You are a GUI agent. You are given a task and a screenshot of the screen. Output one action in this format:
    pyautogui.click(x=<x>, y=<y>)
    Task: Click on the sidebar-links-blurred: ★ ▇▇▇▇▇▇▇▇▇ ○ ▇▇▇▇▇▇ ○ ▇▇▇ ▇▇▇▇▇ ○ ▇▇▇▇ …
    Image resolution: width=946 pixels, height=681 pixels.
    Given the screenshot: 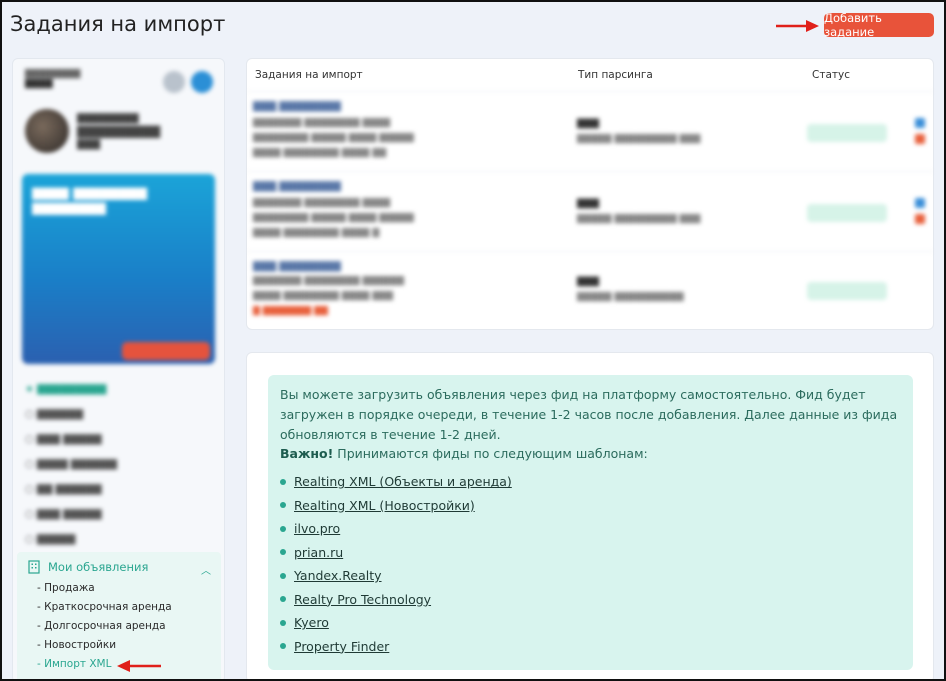 What is the action you would take?
    pyautogui.click(x=71, y=464)
    